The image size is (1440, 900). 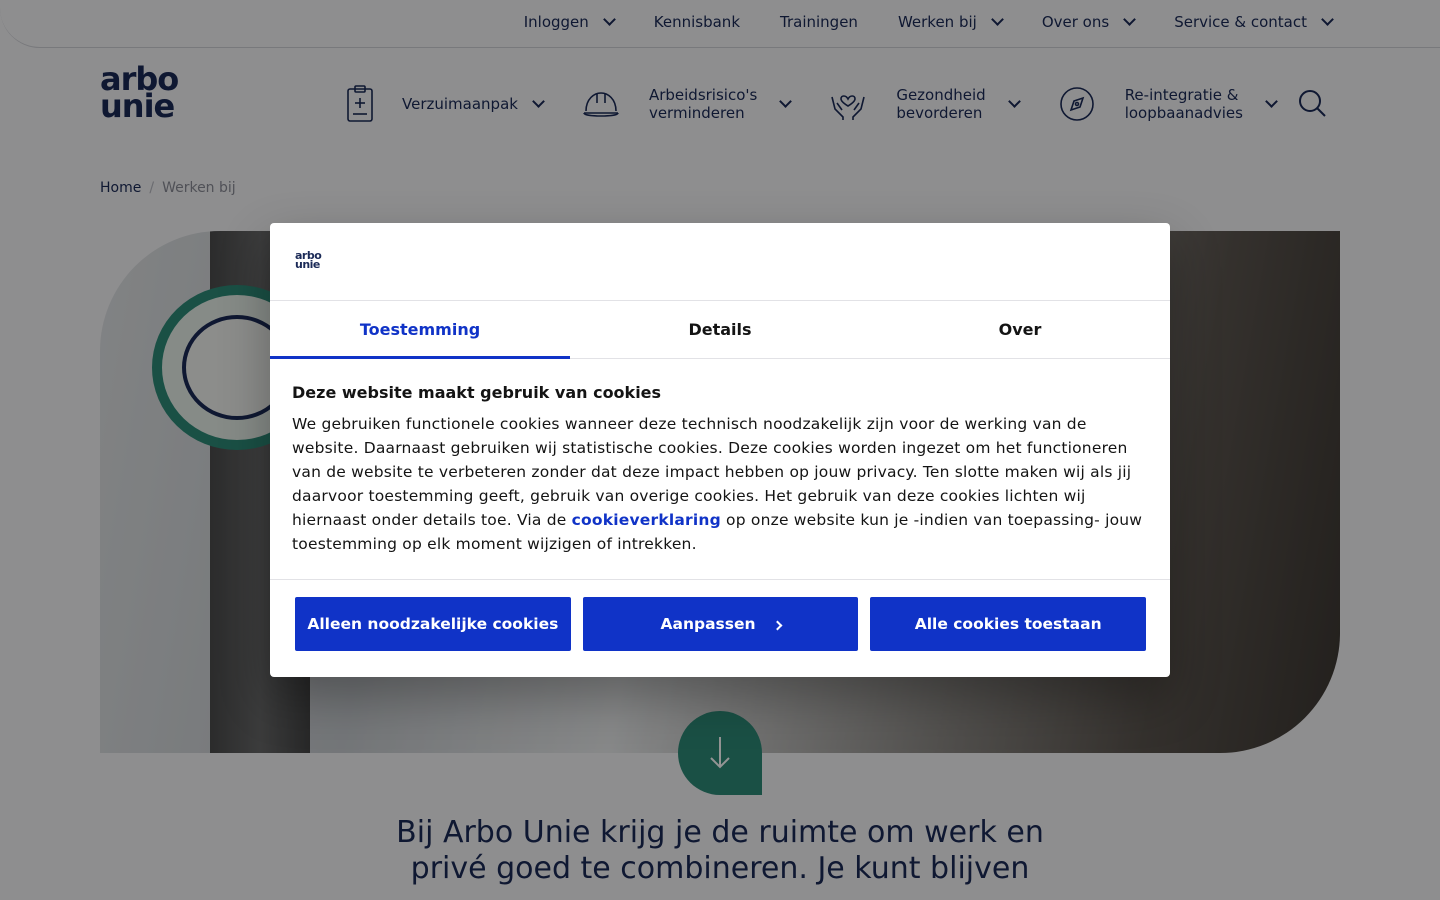 What do you see at coordinates (720, 262) in the screenshot?
I see `dialog-header: arbo unie` at bounding box center [720, 262].